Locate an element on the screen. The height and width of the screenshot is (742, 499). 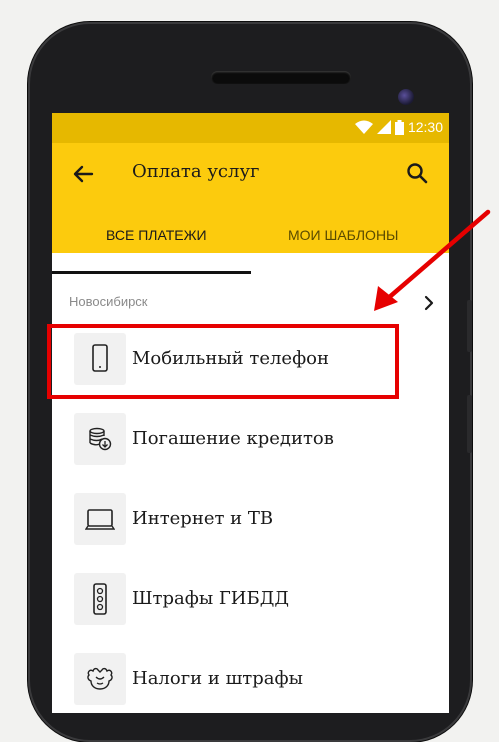
item-label: Интернет и ТВ is located at coordinates (203, 518).